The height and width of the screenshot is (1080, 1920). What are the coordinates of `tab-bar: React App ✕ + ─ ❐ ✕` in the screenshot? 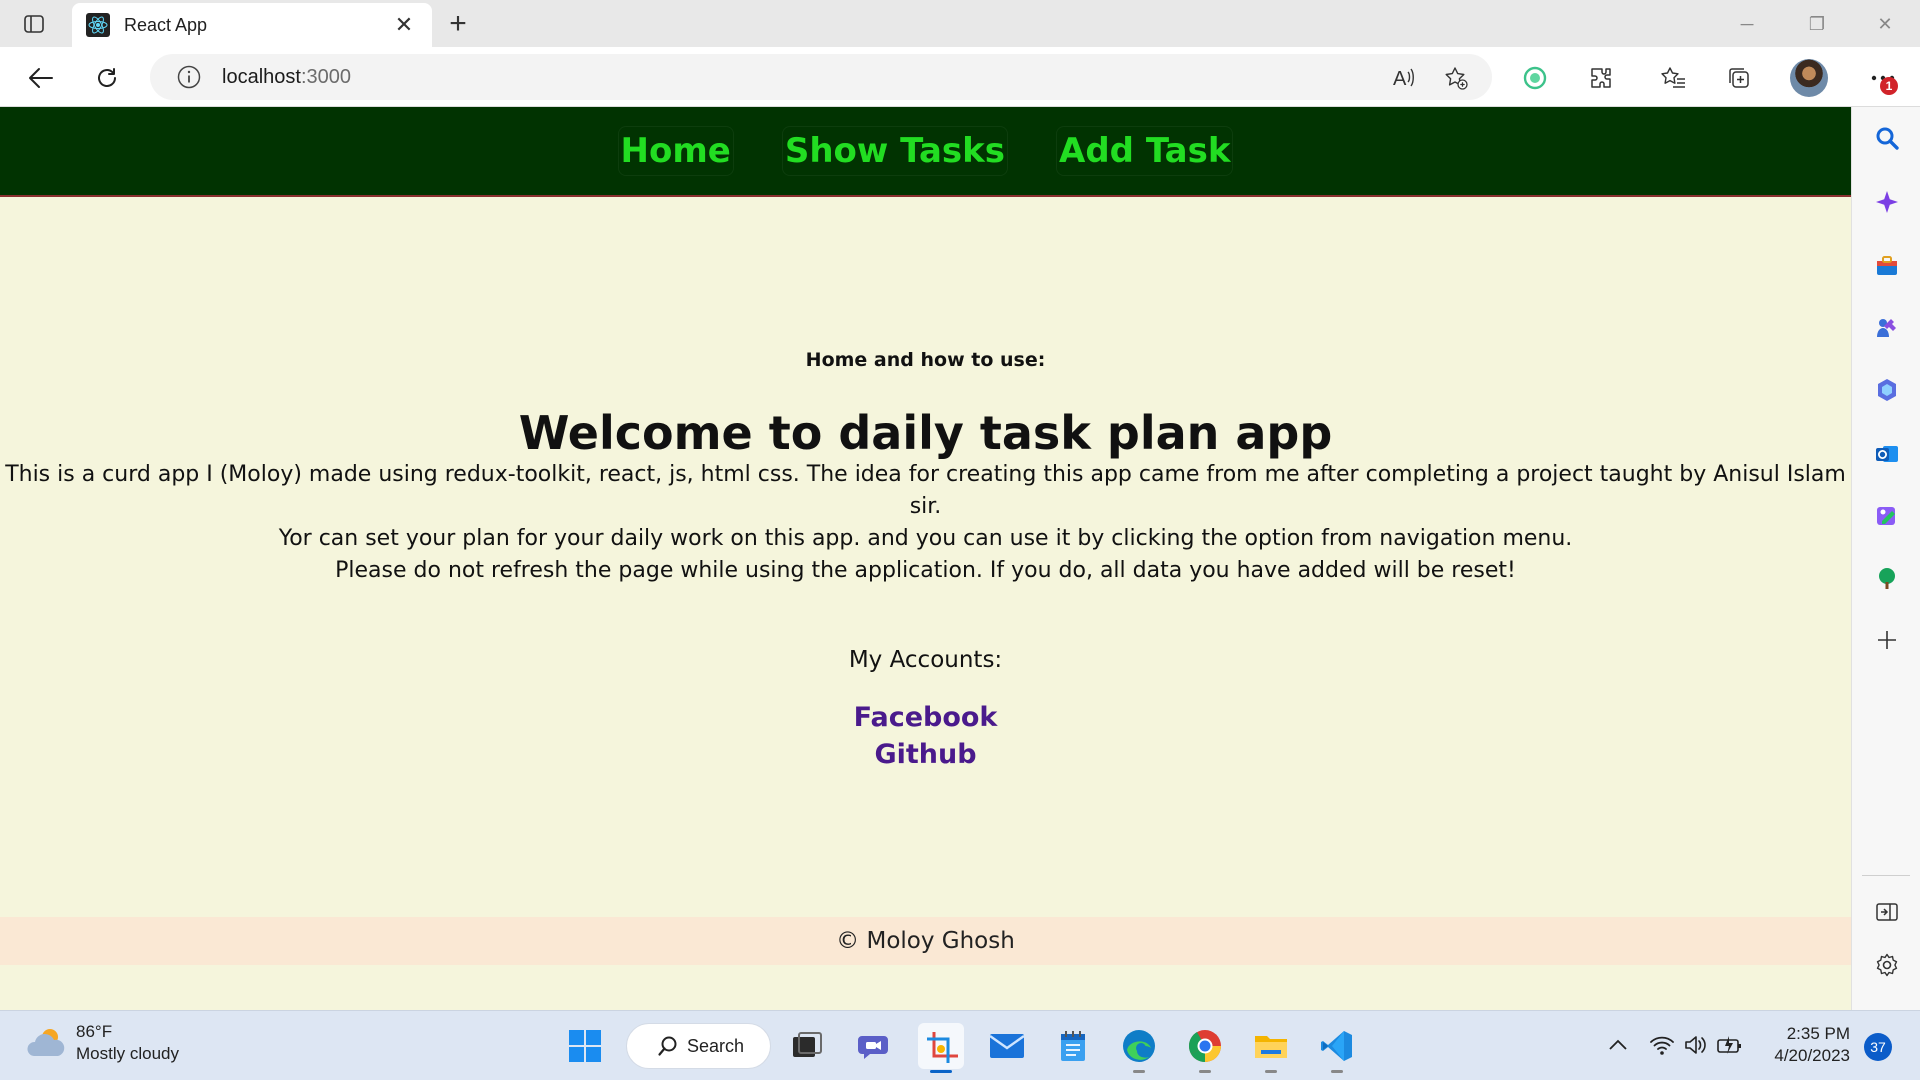 It's located at (960, 23).